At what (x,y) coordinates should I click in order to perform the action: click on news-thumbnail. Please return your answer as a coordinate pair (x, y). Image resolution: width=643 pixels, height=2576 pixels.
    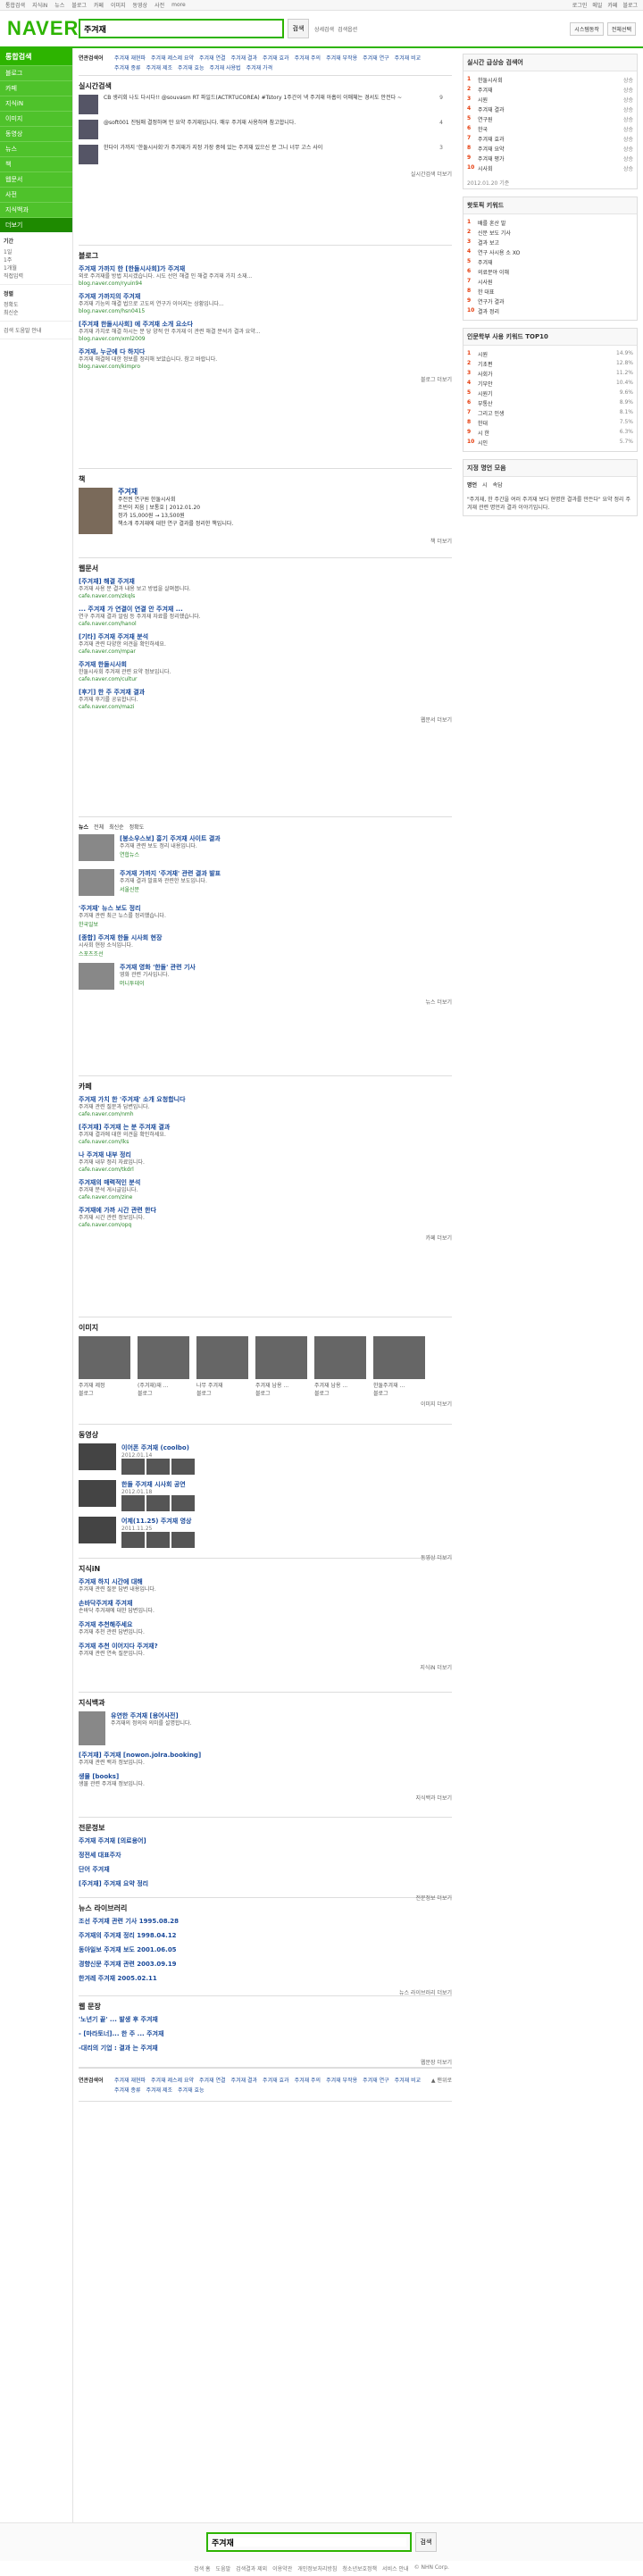
    Looking at the image, I should click on (97, 883).